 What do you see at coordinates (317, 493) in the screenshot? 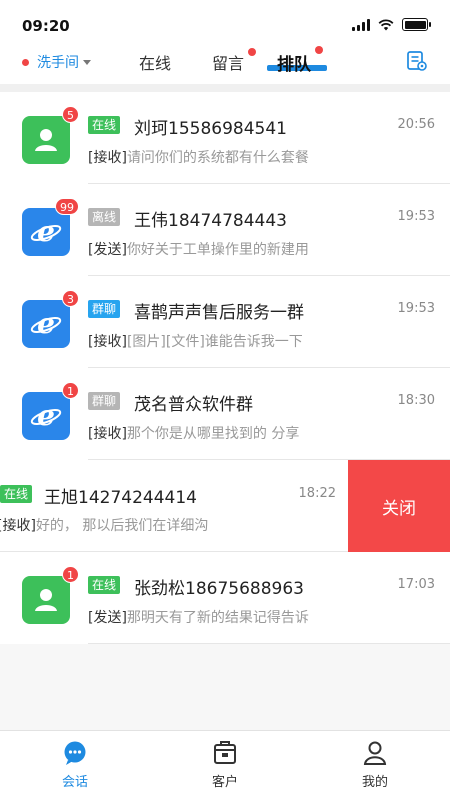
I see `message-time: 18:22` at bounding box center [317, 493].